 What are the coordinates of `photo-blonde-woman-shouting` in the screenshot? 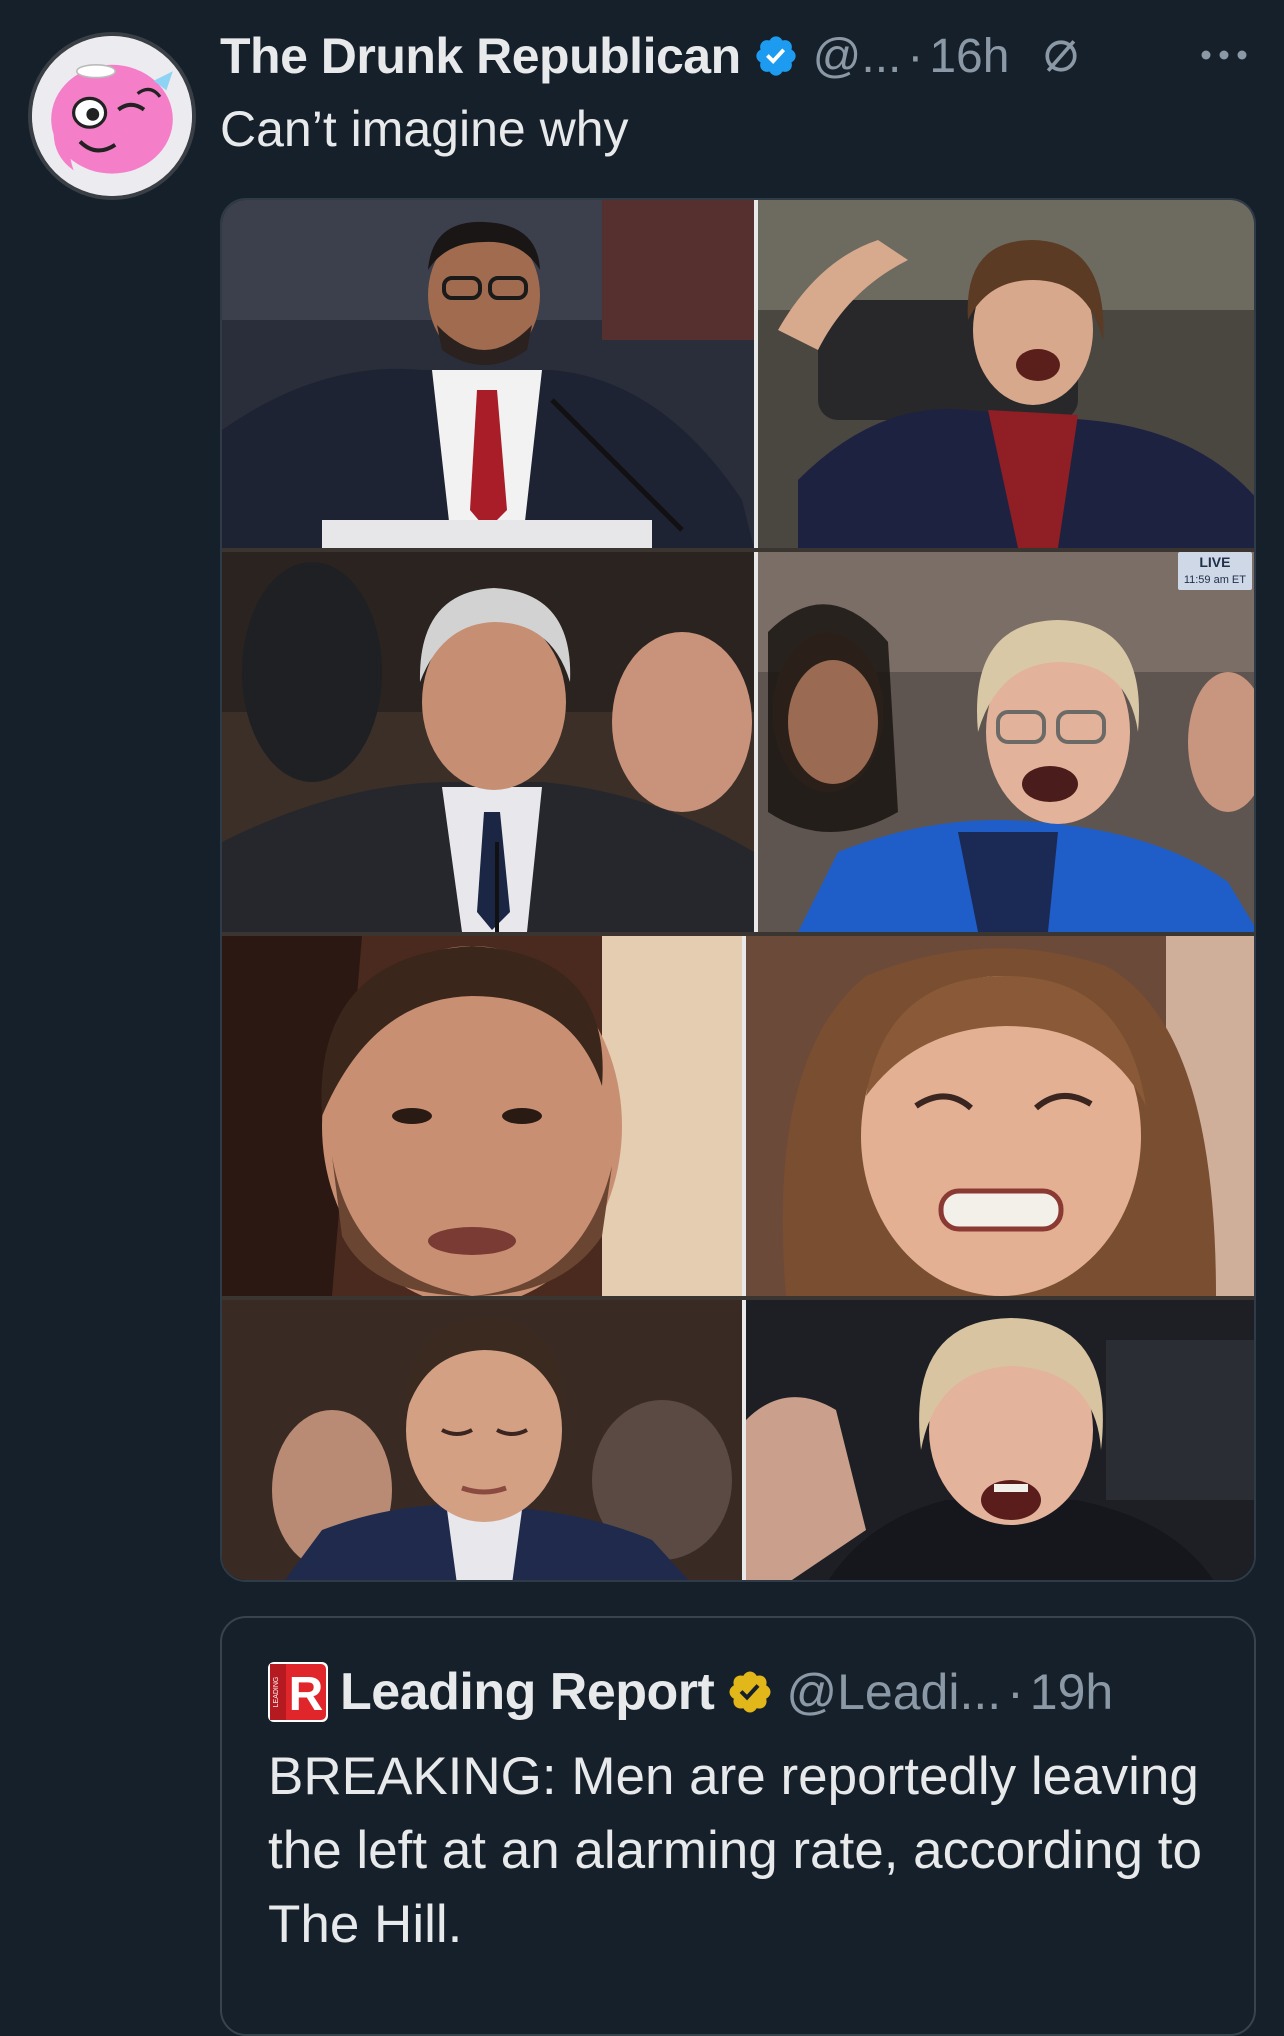 It's located at (1000, 1440).